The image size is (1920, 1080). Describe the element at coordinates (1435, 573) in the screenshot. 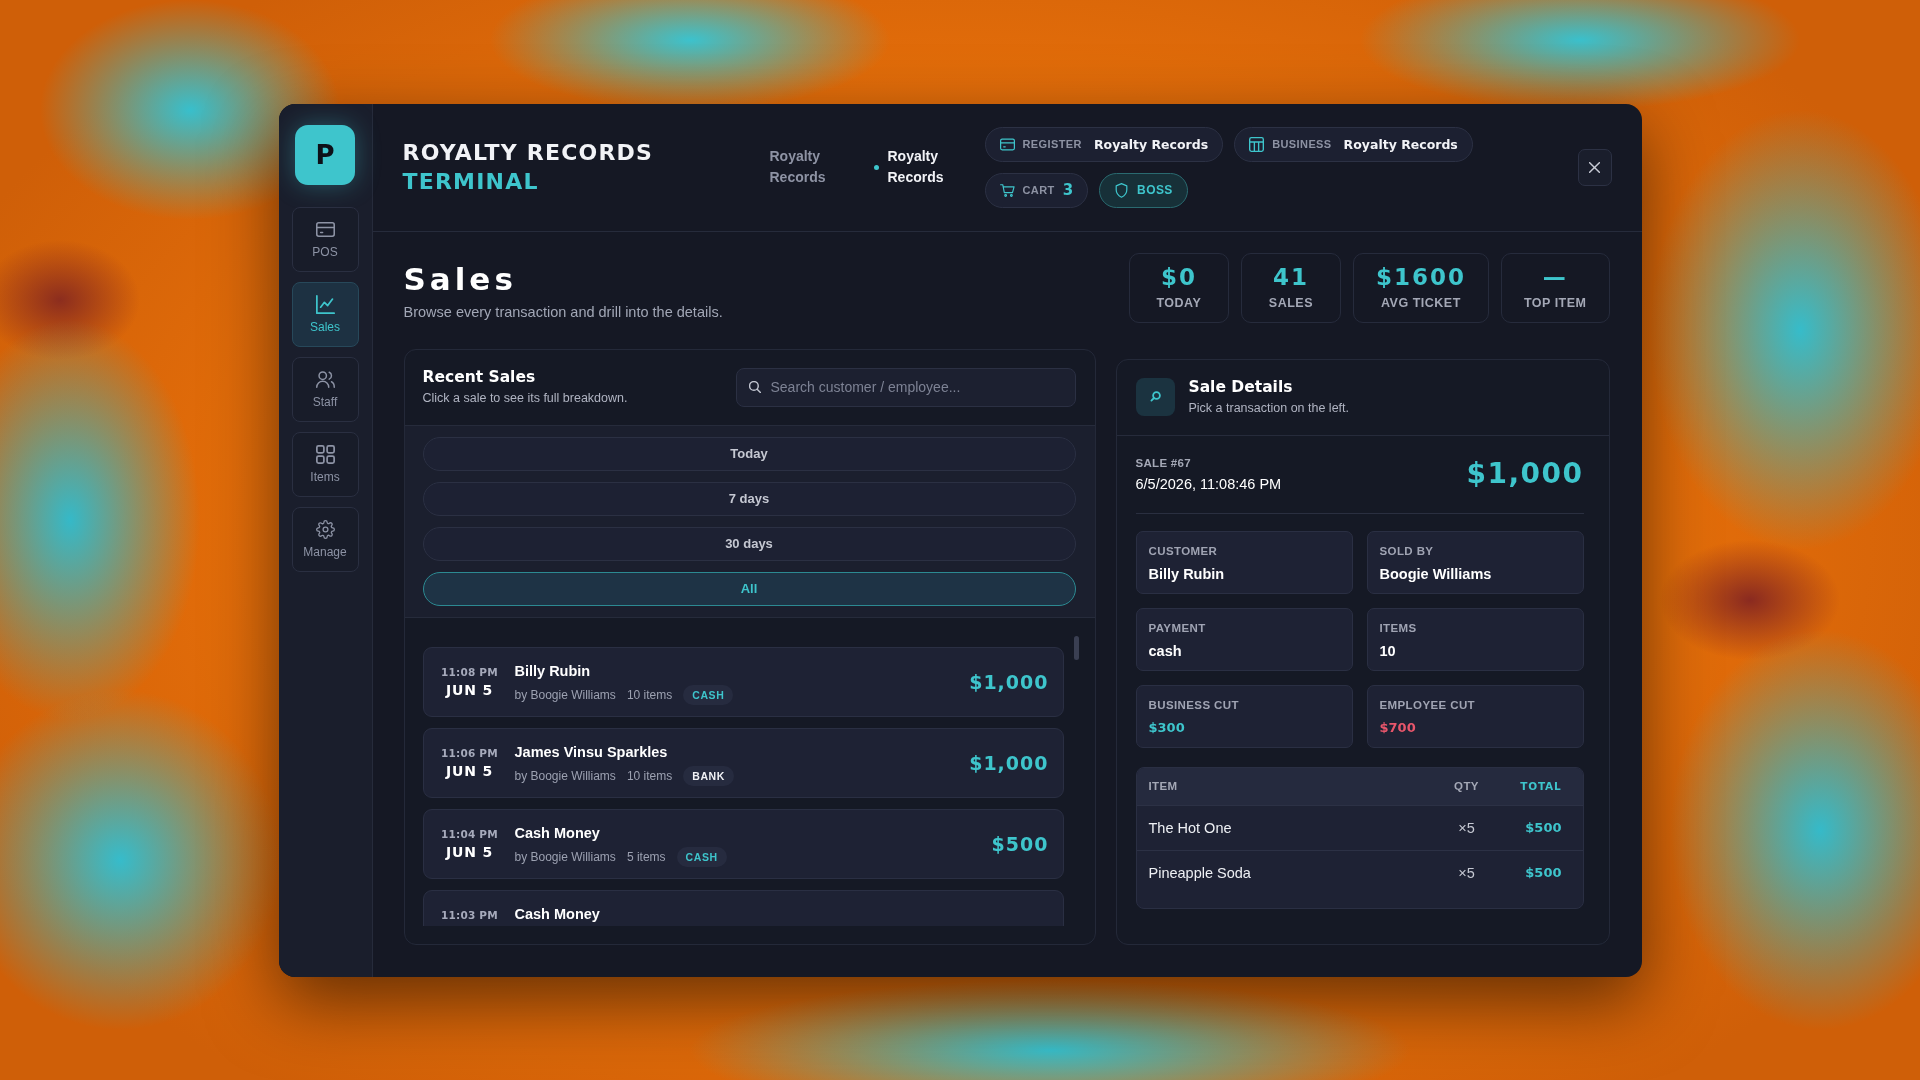

I see `detail-value: Boogie Williams` at that location.